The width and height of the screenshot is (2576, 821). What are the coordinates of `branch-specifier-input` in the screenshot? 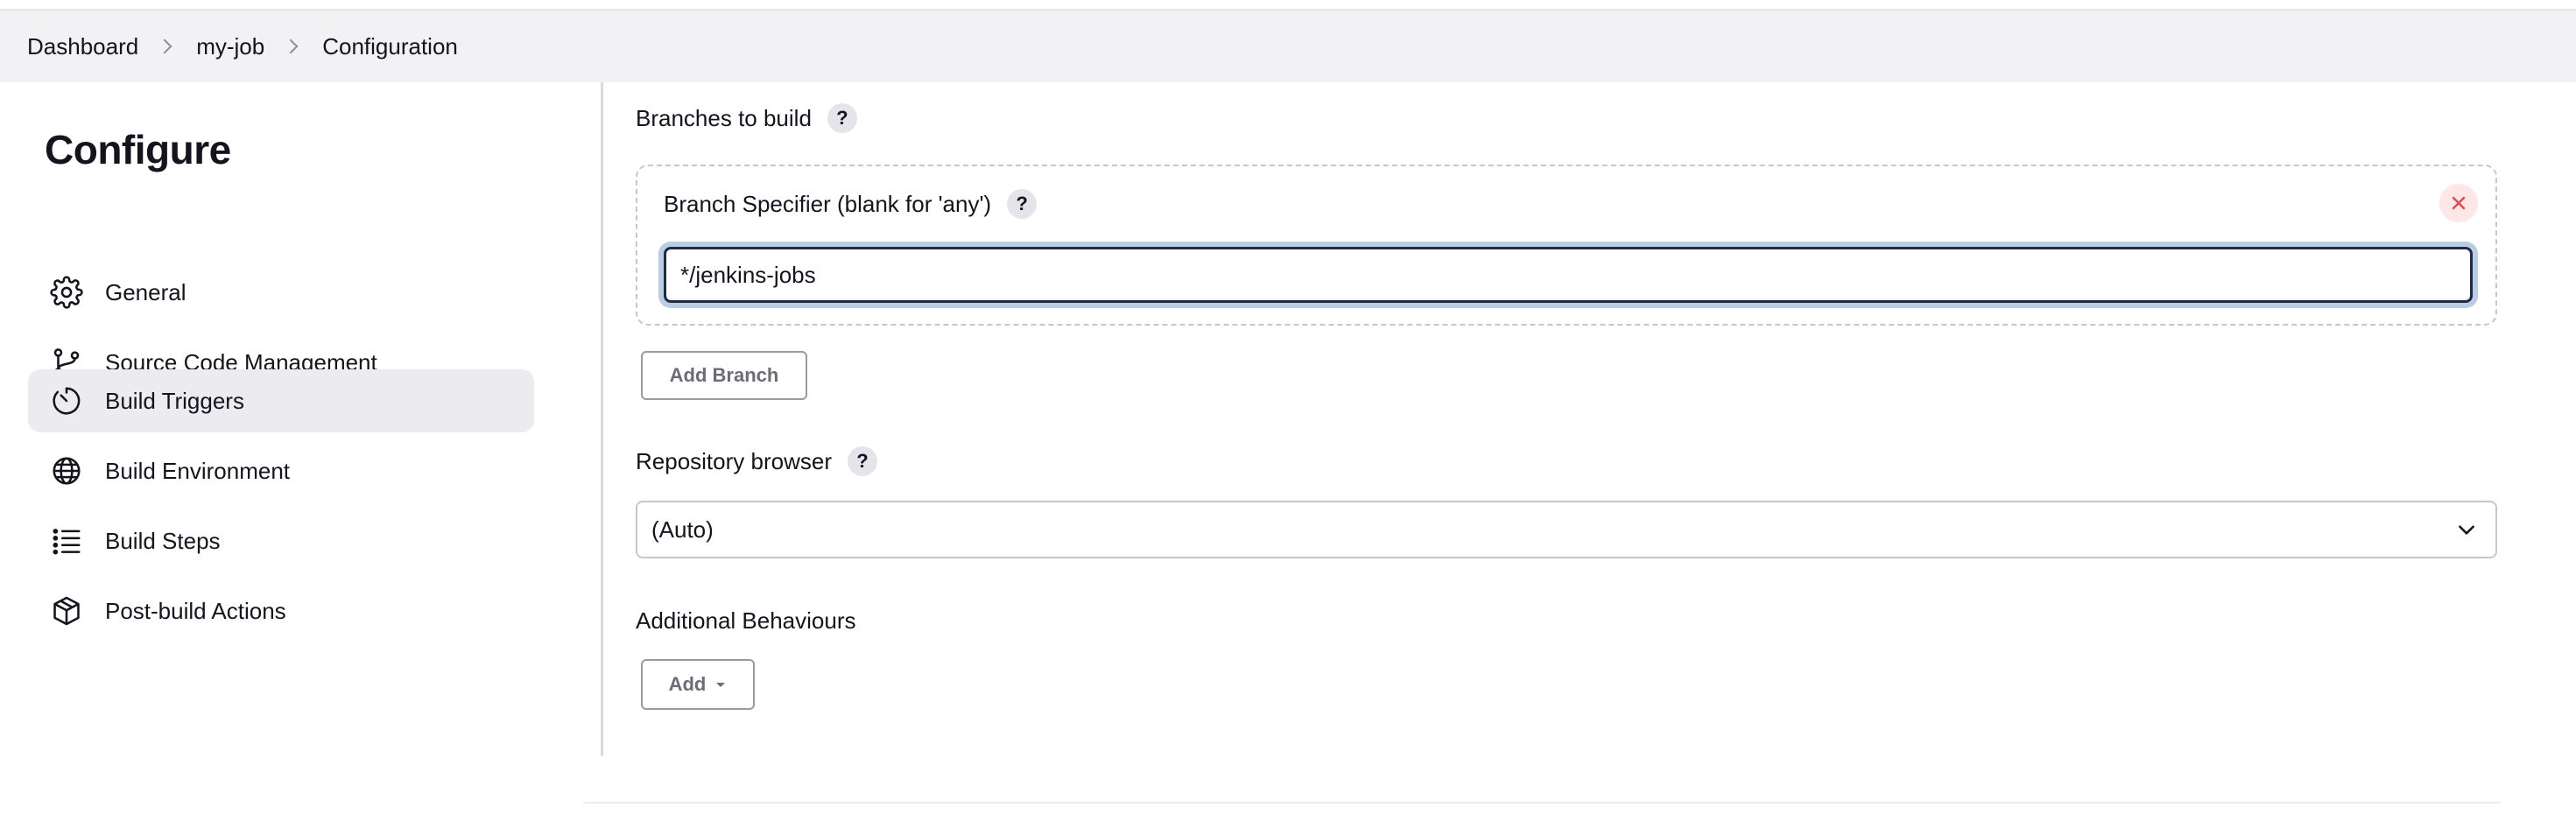 It's located at (1568, 275).